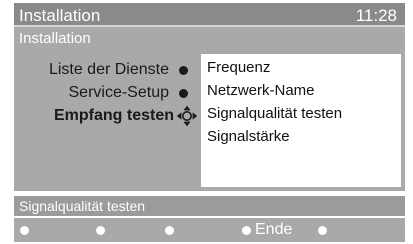  I want to click on navigation-cross-icon, so click(187, 116).